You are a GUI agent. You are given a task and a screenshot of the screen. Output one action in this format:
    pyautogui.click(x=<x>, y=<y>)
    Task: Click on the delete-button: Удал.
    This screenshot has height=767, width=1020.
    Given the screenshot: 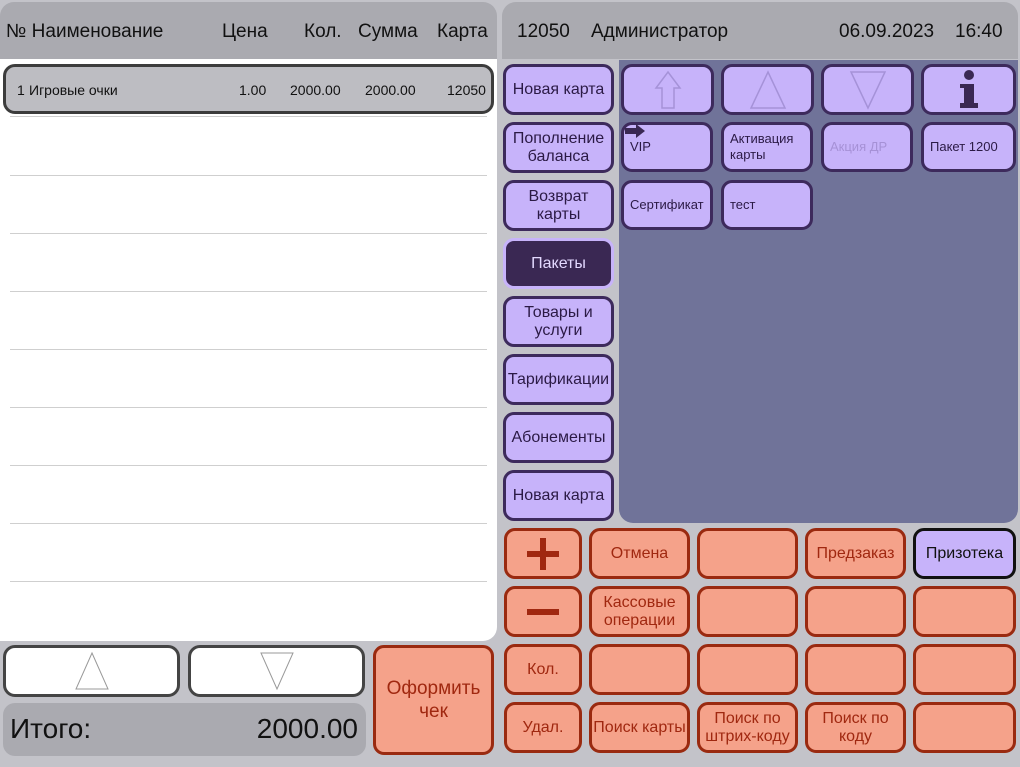 What is the action you would take?
    pyautogui.click(x=543, y=727)
    